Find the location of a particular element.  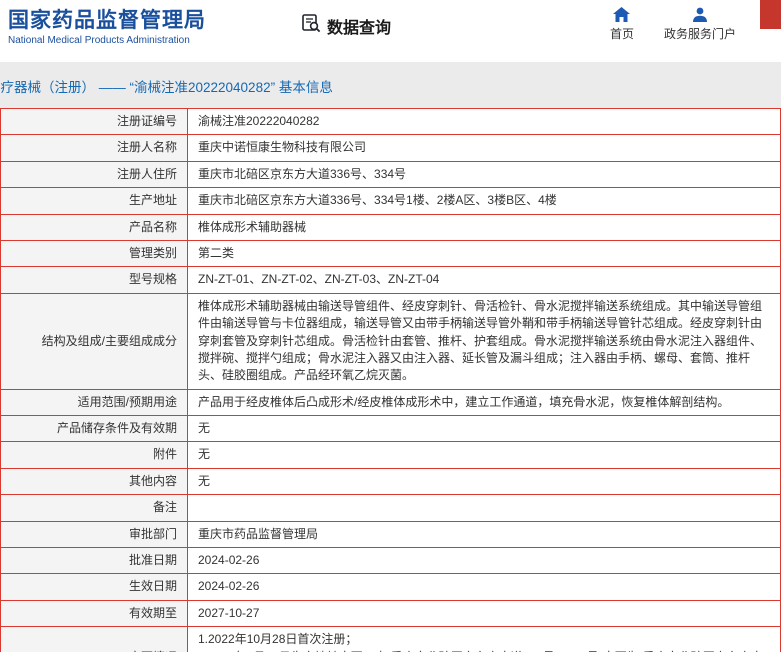

table-row: 有效期至 2027-10-27 is located at coordinates (390, 613).